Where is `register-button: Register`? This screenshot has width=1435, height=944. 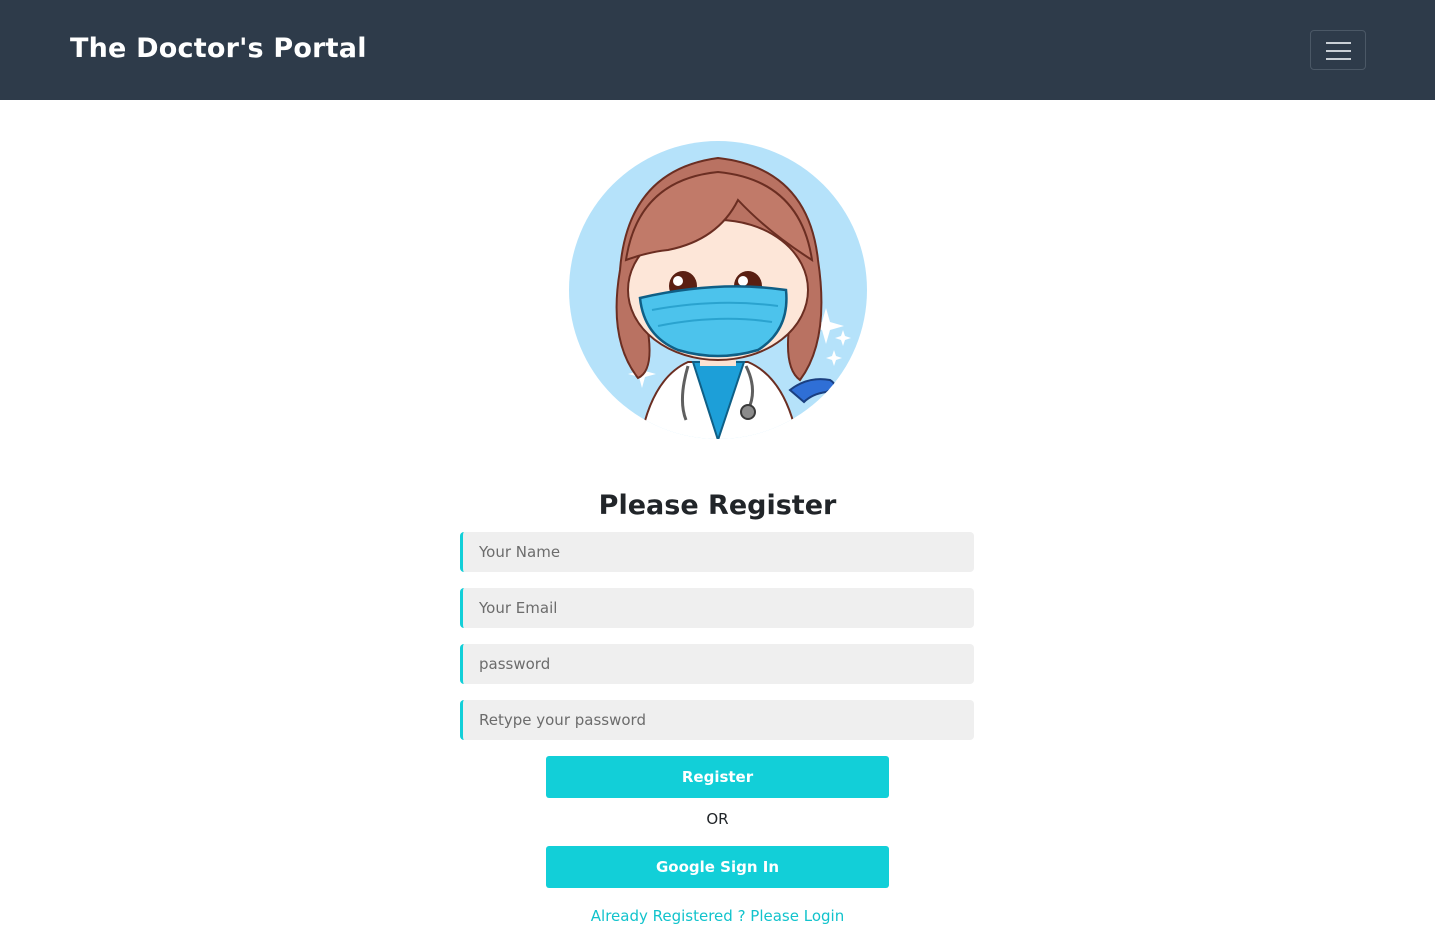
register-button: Register is located at coordinates (717, 777).